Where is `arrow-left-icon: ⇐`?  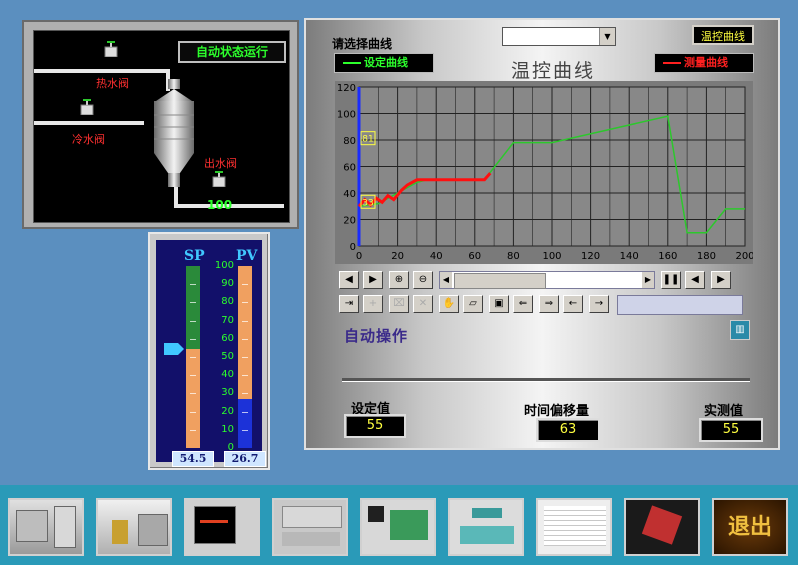 arrow-left-icon: ⇐ is located at coordinates (523, 303).